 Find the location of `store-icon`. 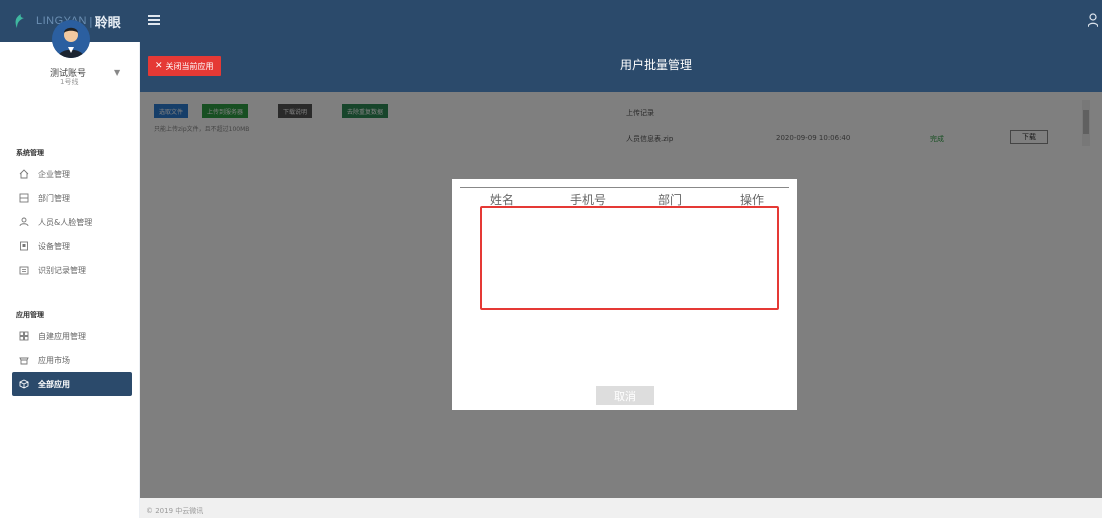

store-icon is located at coordinates (24, 360).